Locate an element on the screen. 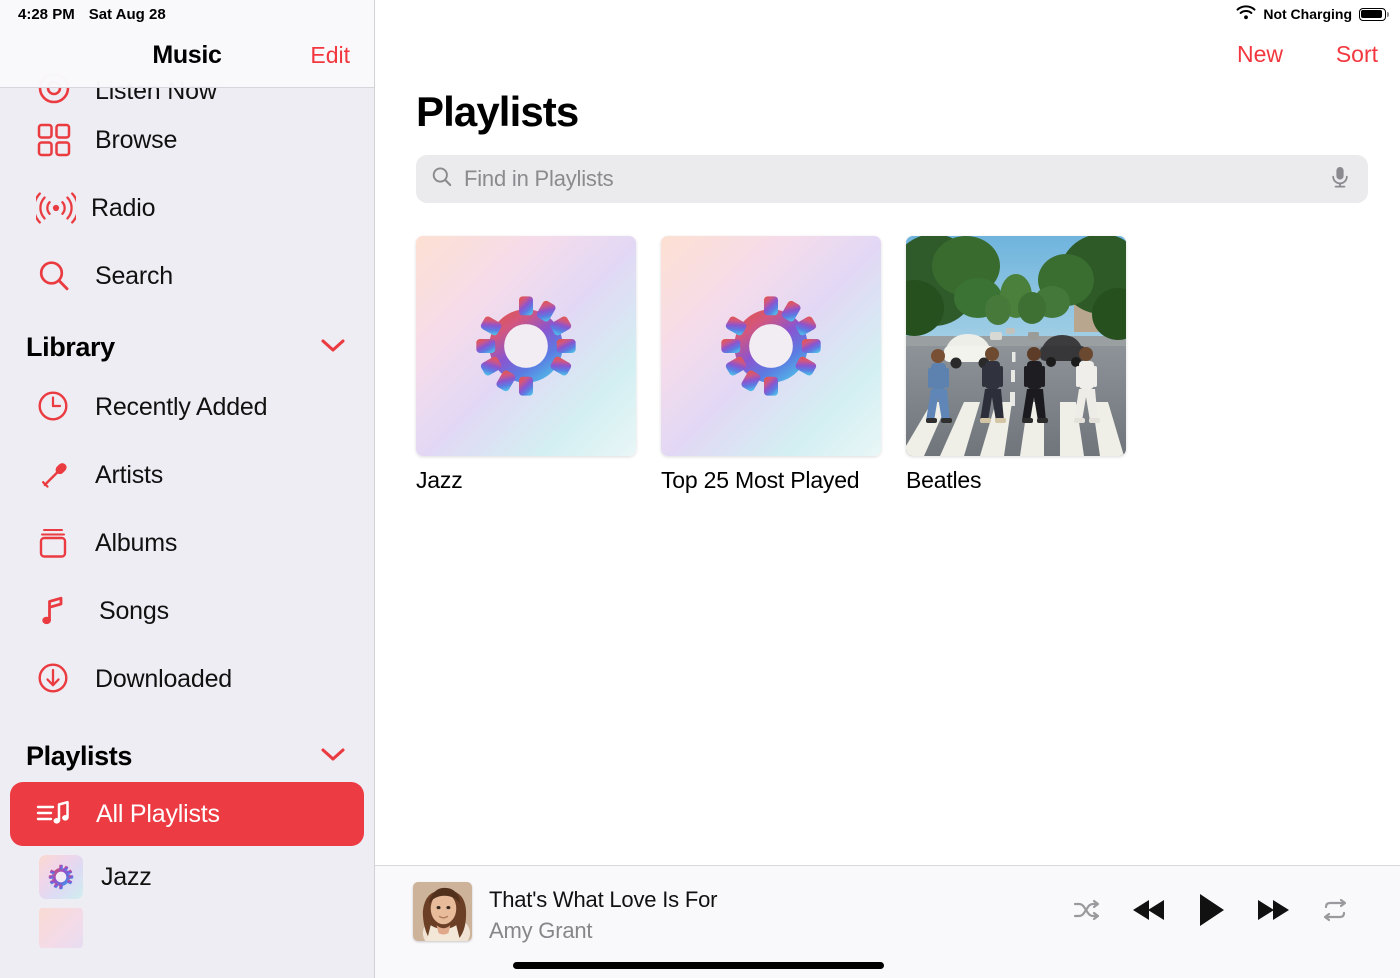 This screenshot has width=1400, height=978. shuffle-icon is located at coordinates (1087, 912).